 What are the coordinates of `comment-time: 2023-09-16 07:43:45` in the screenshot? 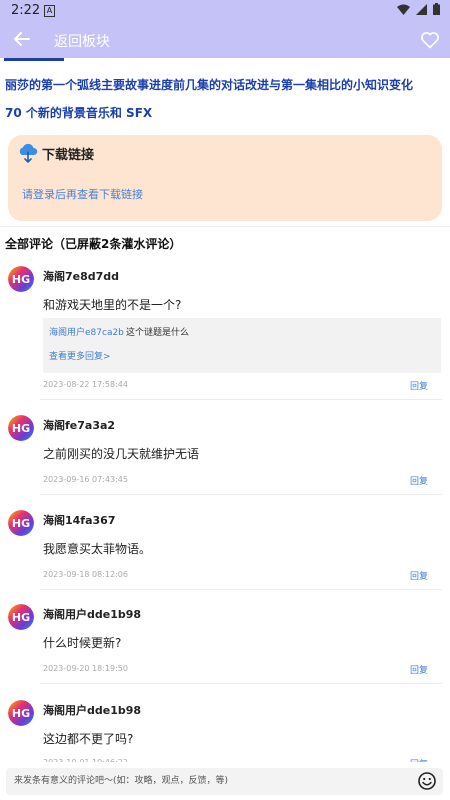 It's located at (85, 479).